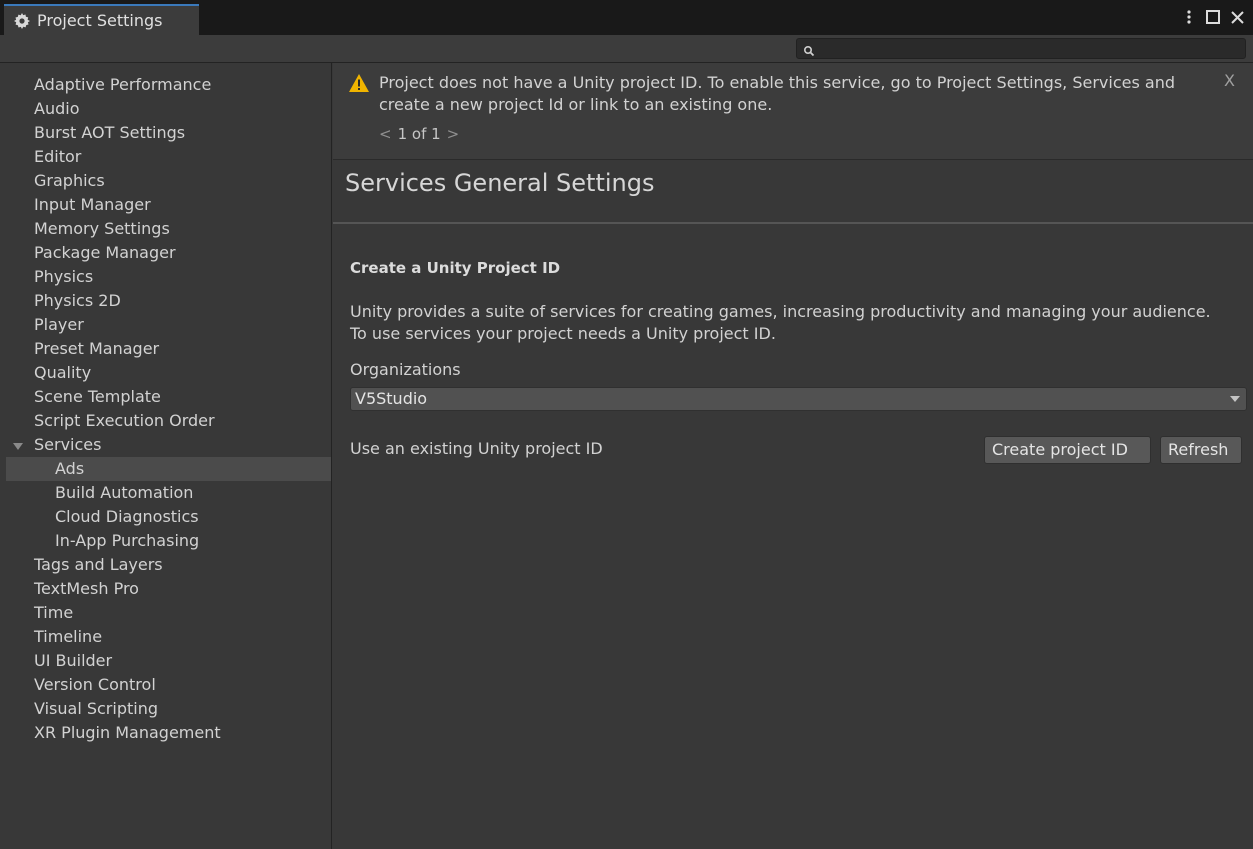 This screenshot has width=1253, height=849. Describe the element at coordinates (168, 445) in the screenshot. I see `sidebar-item-services: Services` at that location.